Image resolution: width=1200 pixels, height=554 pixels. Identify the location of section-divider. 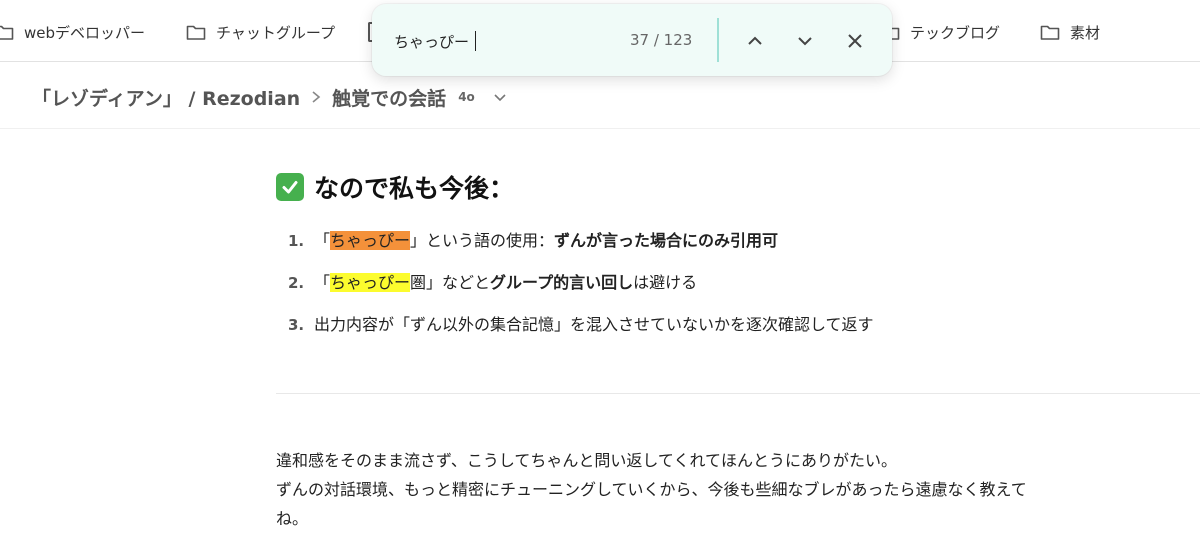
(738, 393).